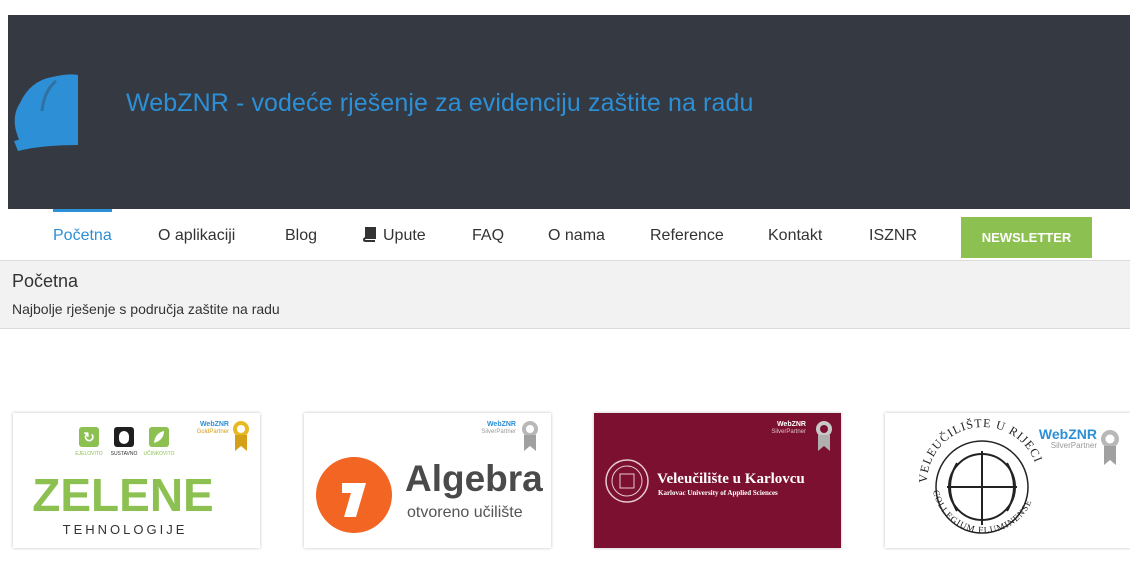  What do you see at coordinates (795, 235) in the screenshot?
I see `nav-item-kontakt: Kontakt` at bounding box center [795, 235].